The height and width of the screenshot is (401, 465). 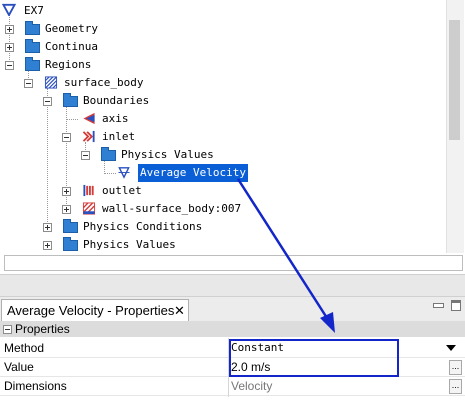 I want to click on annotation-arrow, so click(x=285, y=255).